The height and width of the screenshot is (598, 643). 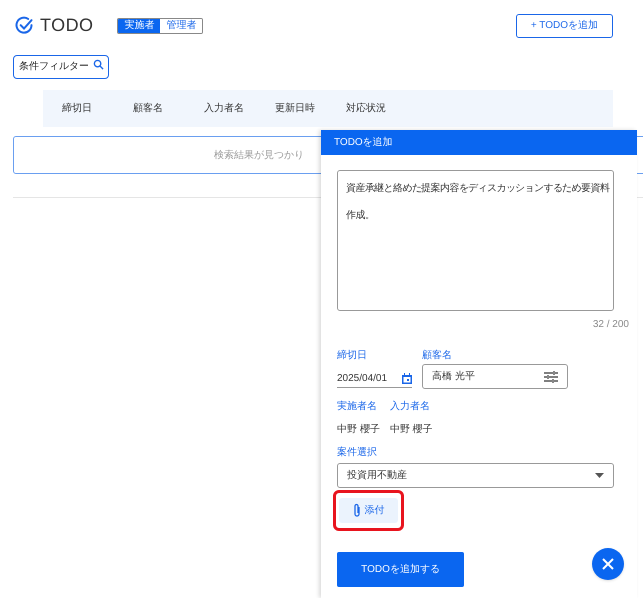 What do you see at coordinates (357, 453) in the screenshot?
I see `field-label: 案件選択` at bounding box center [357, 453].